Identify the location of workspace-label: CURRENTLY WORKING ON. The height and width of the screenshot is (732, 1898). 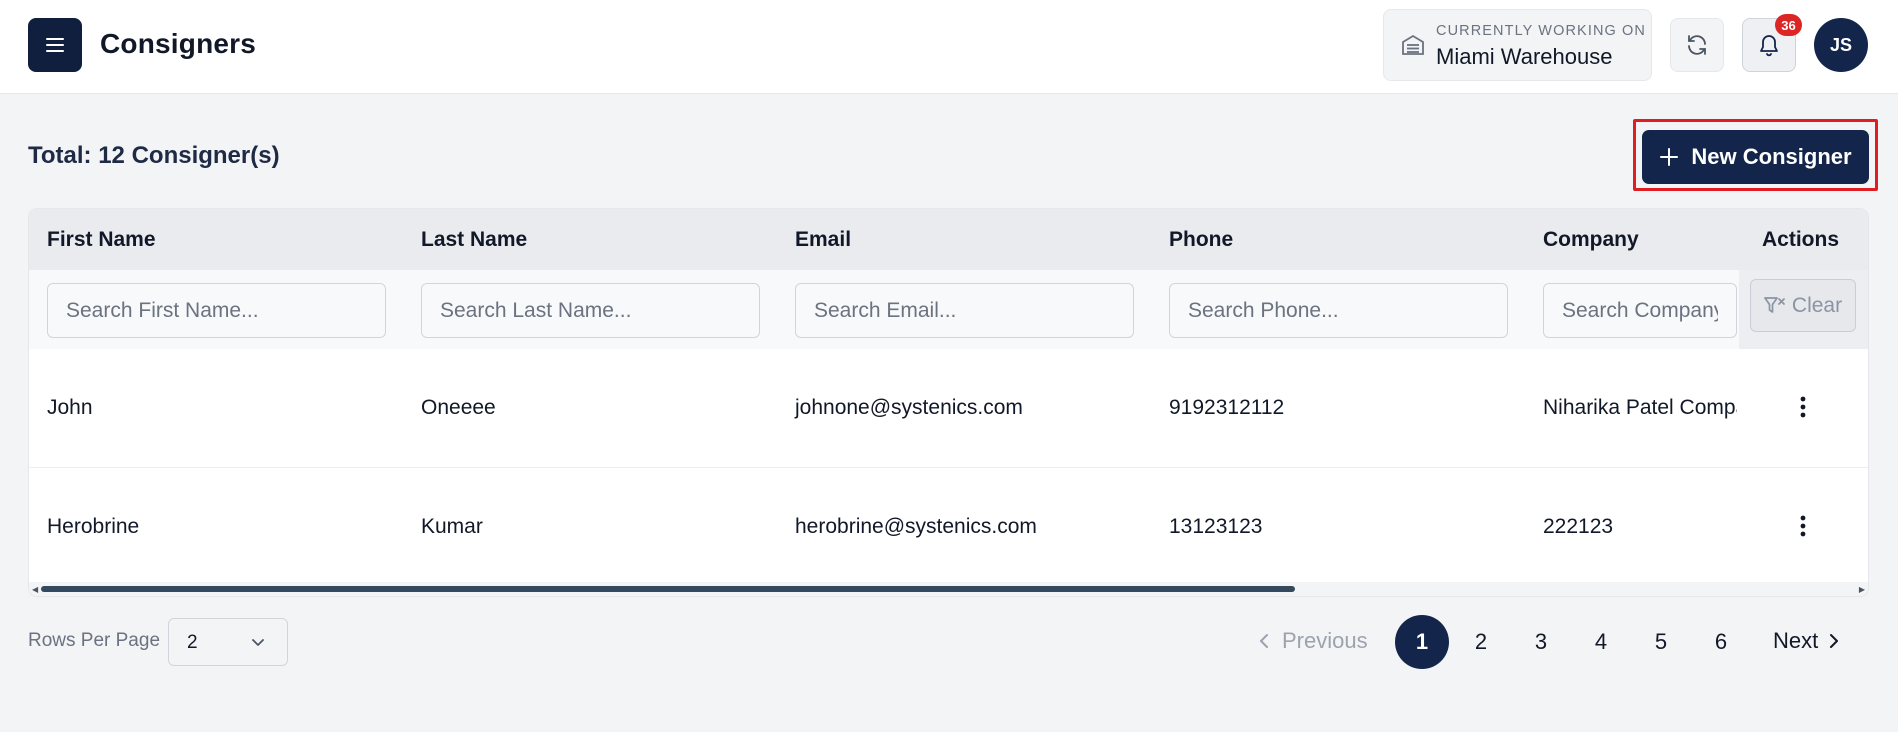
(1541, 31).